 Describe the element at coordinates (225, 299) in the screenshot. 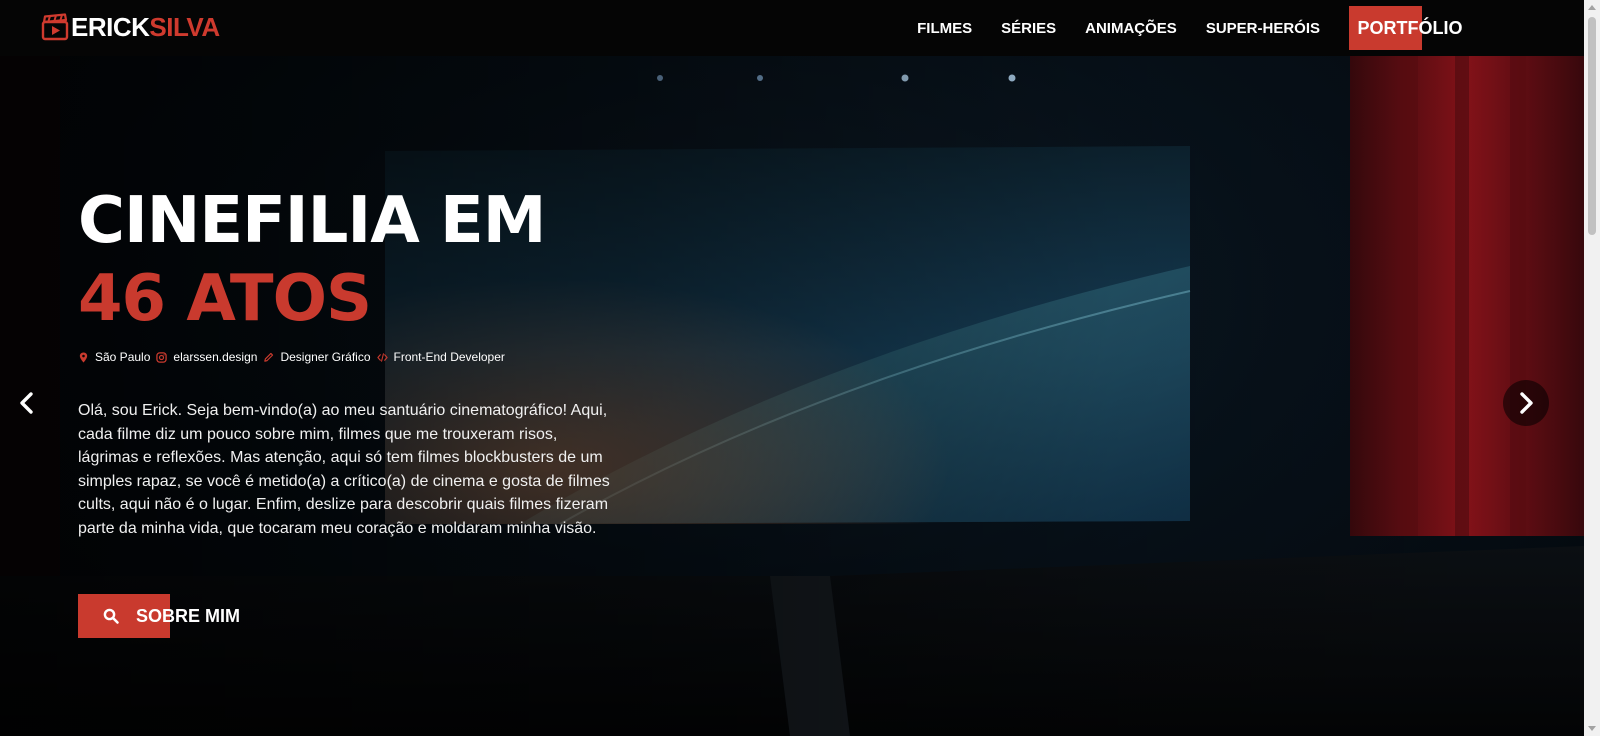

I see `hero-title-line2: 46 ATOS` at that location.